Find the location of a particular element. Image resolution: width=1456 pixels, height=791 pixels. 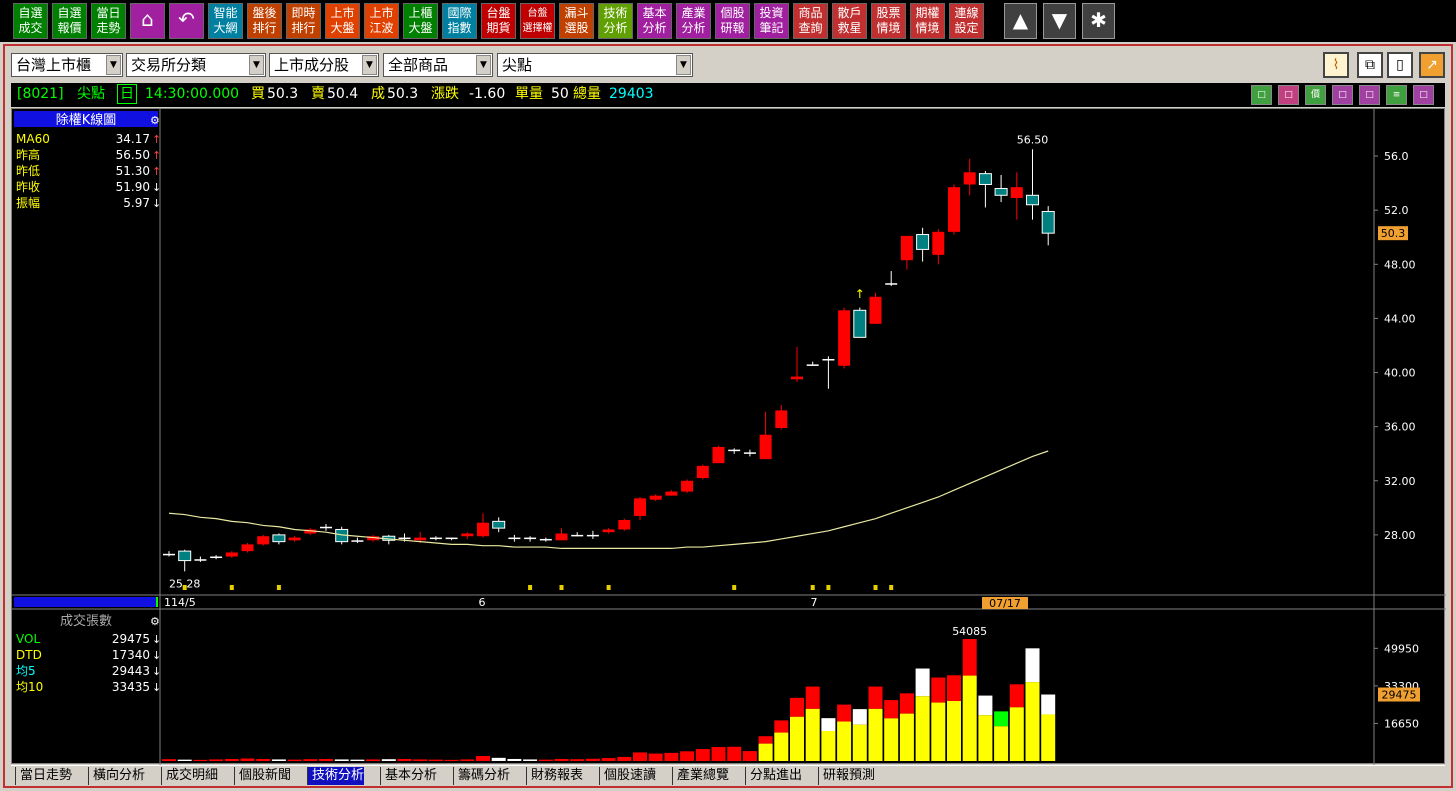

volchart-stat-value: 17340 is located at coordinates (131, 655).